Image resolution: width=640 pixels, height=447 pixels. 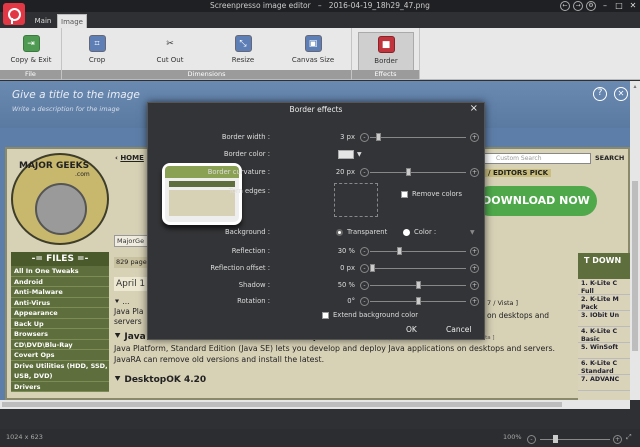 What do you see at coordinates (604, 383) in the screenshot?
I see `top-download-item: 7. ADVANC` at bounding box center [604, 383].